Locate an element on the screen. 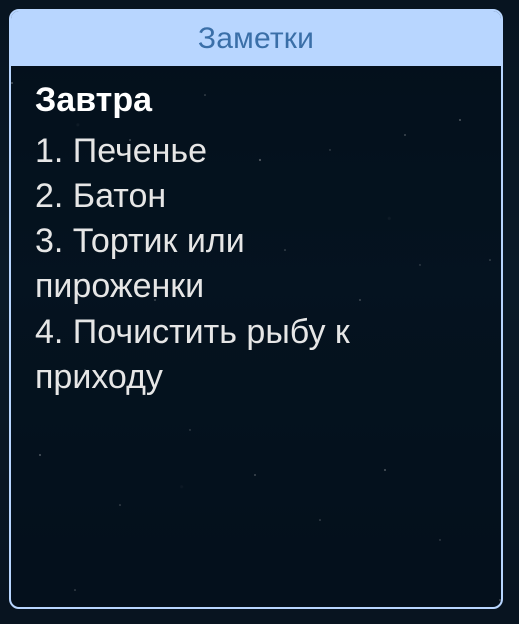 This screenshot has width=519, height=624. widget-header: Заметки is located at coordinates (256, 38).